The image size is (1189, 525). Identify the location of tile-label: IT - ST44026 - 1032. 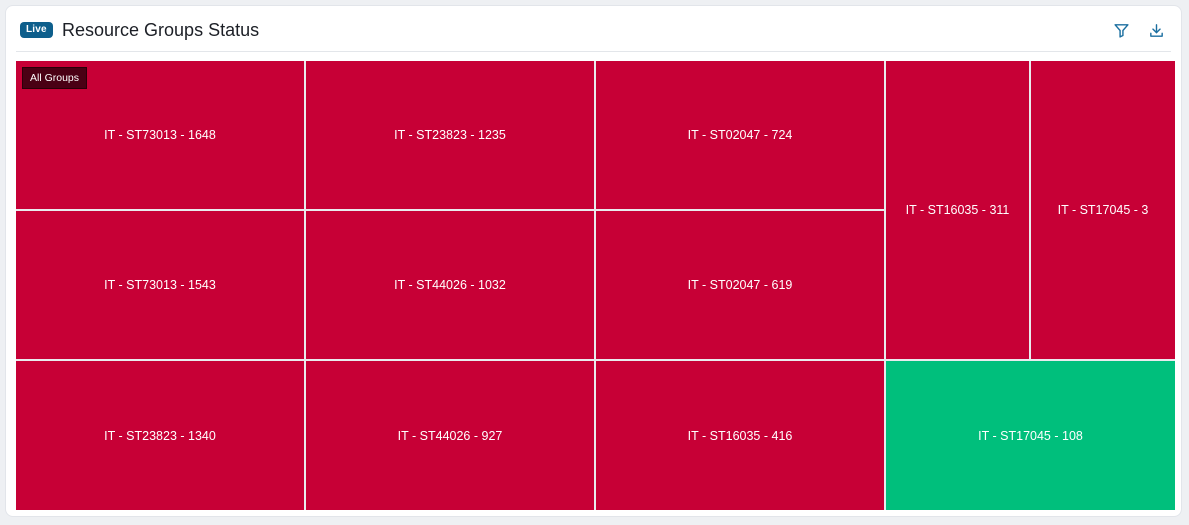
(450, 285).